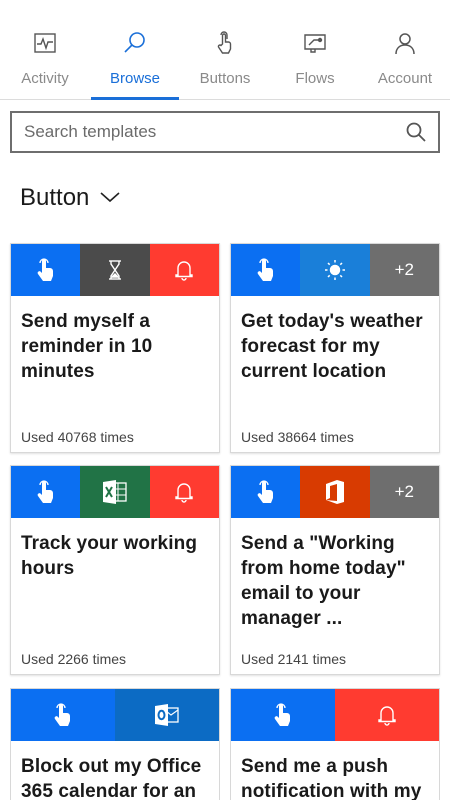 The width and height of the screenshot is (450, 800). I want to click on template-card: Block out my Office 365 calendar for an, so click(115, 744).